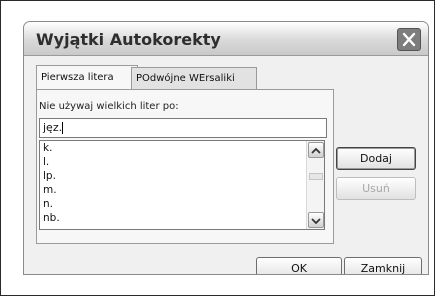 Image resolution: width=435 pixels, height=296 pixels. I want to click on scroll-down-button, so click(316, 220).